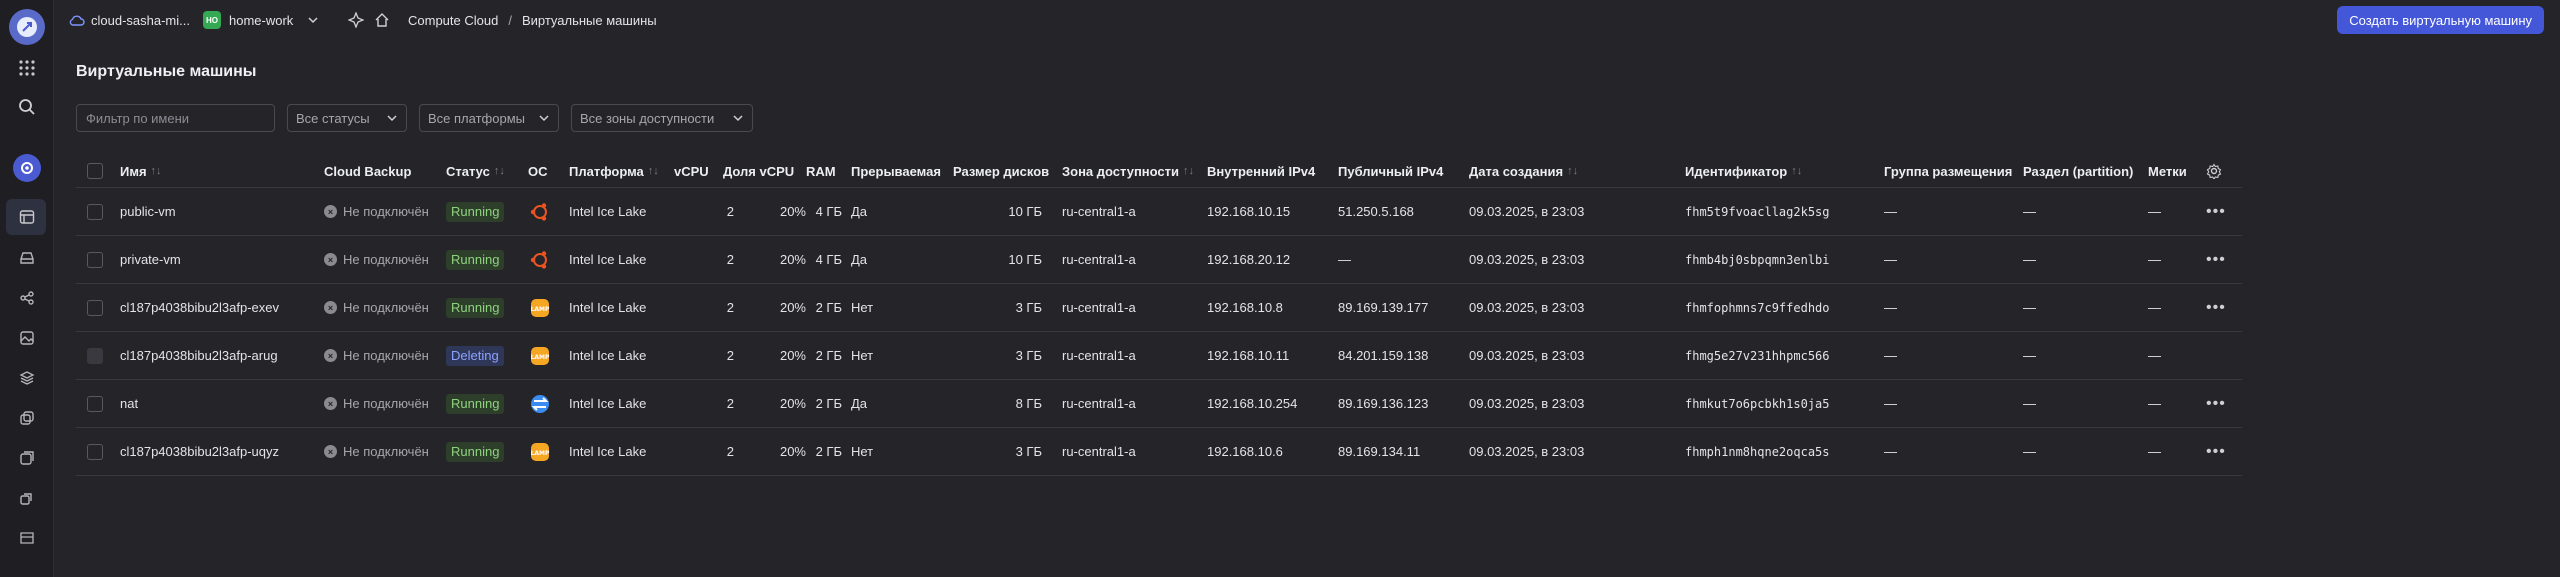 This screenshot has height=577, width=2560. What do you see at coordinates (212, 20) in the screenshot?
I see `folder-badge: HO` at bounding box center [212, 20].